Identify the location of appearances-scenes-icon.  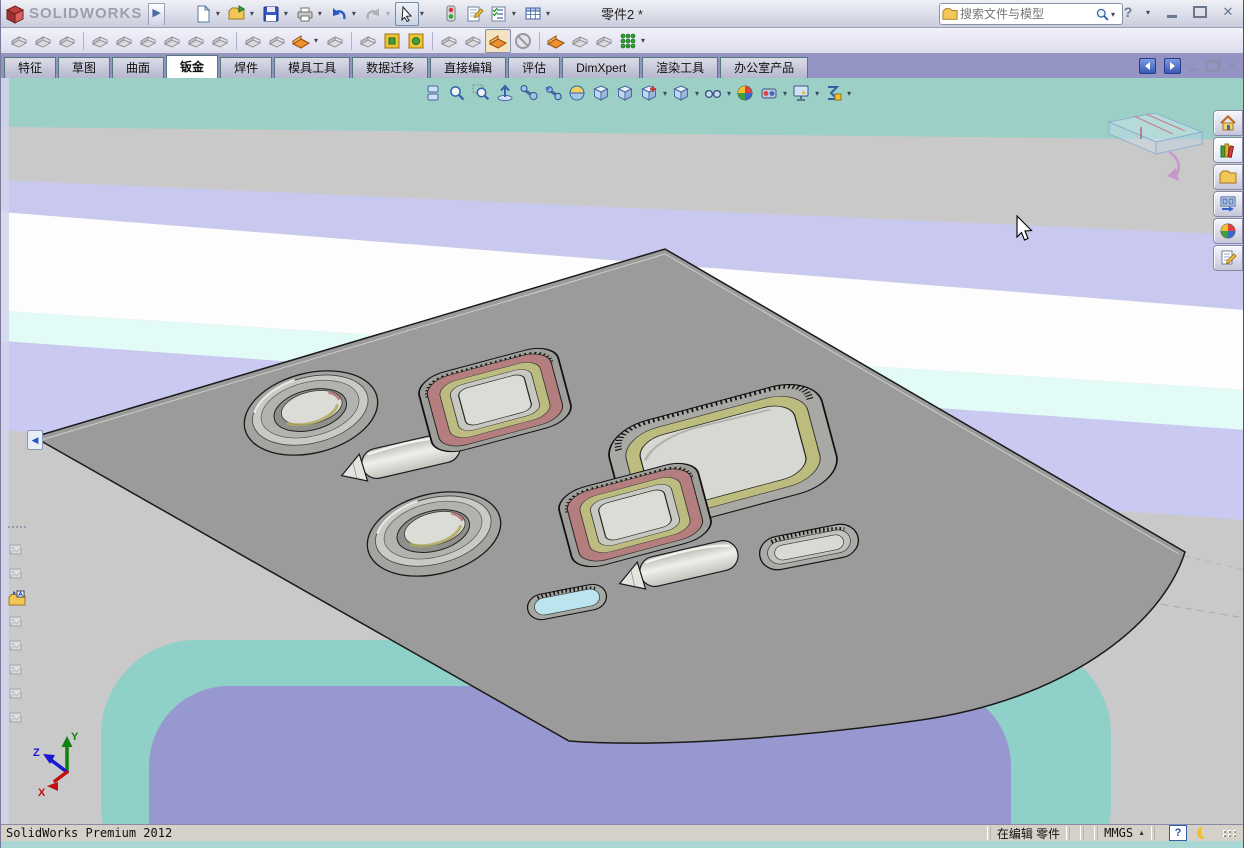
(1228, 231).